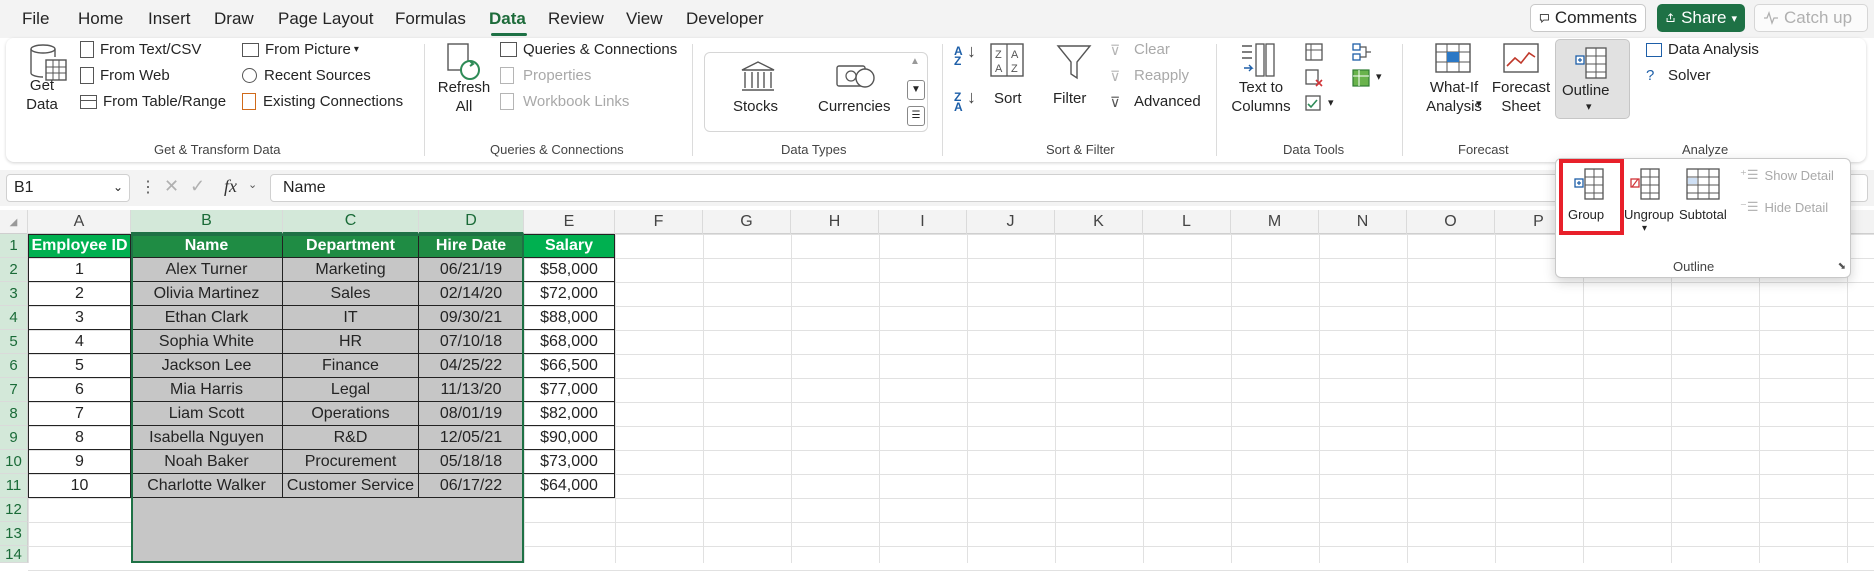 This screenshot has width=1874, height=571. Describe the element at coordinates (100, 19) in the screenshot. I see `menu-home: Home` at that location.